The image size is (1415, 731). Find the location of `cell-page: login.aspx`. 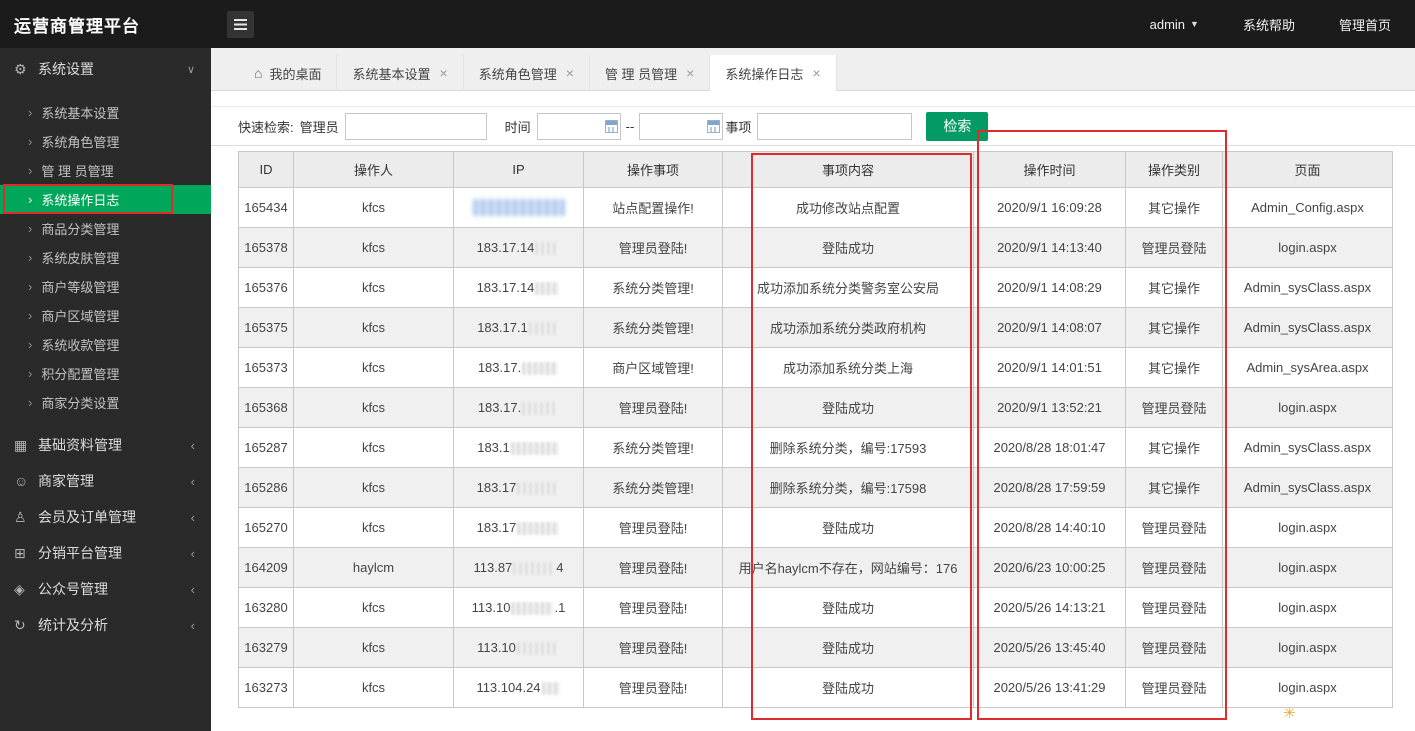

cell-page: login.aspx is located at coordinates (1307, 607).